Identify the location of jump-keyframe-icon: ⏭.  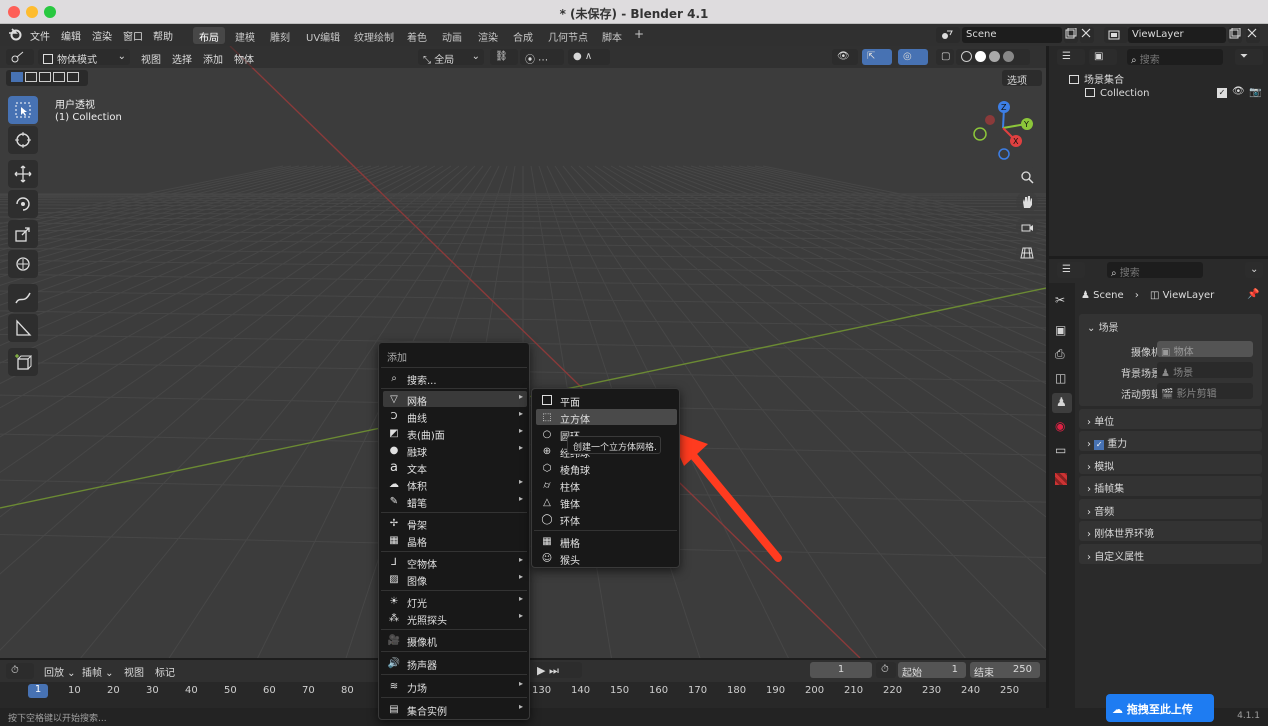
(554, 670).